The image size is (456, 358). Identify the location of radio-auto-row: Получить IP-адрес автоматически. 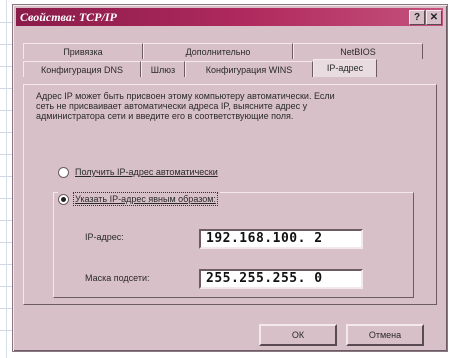
(138, 172).